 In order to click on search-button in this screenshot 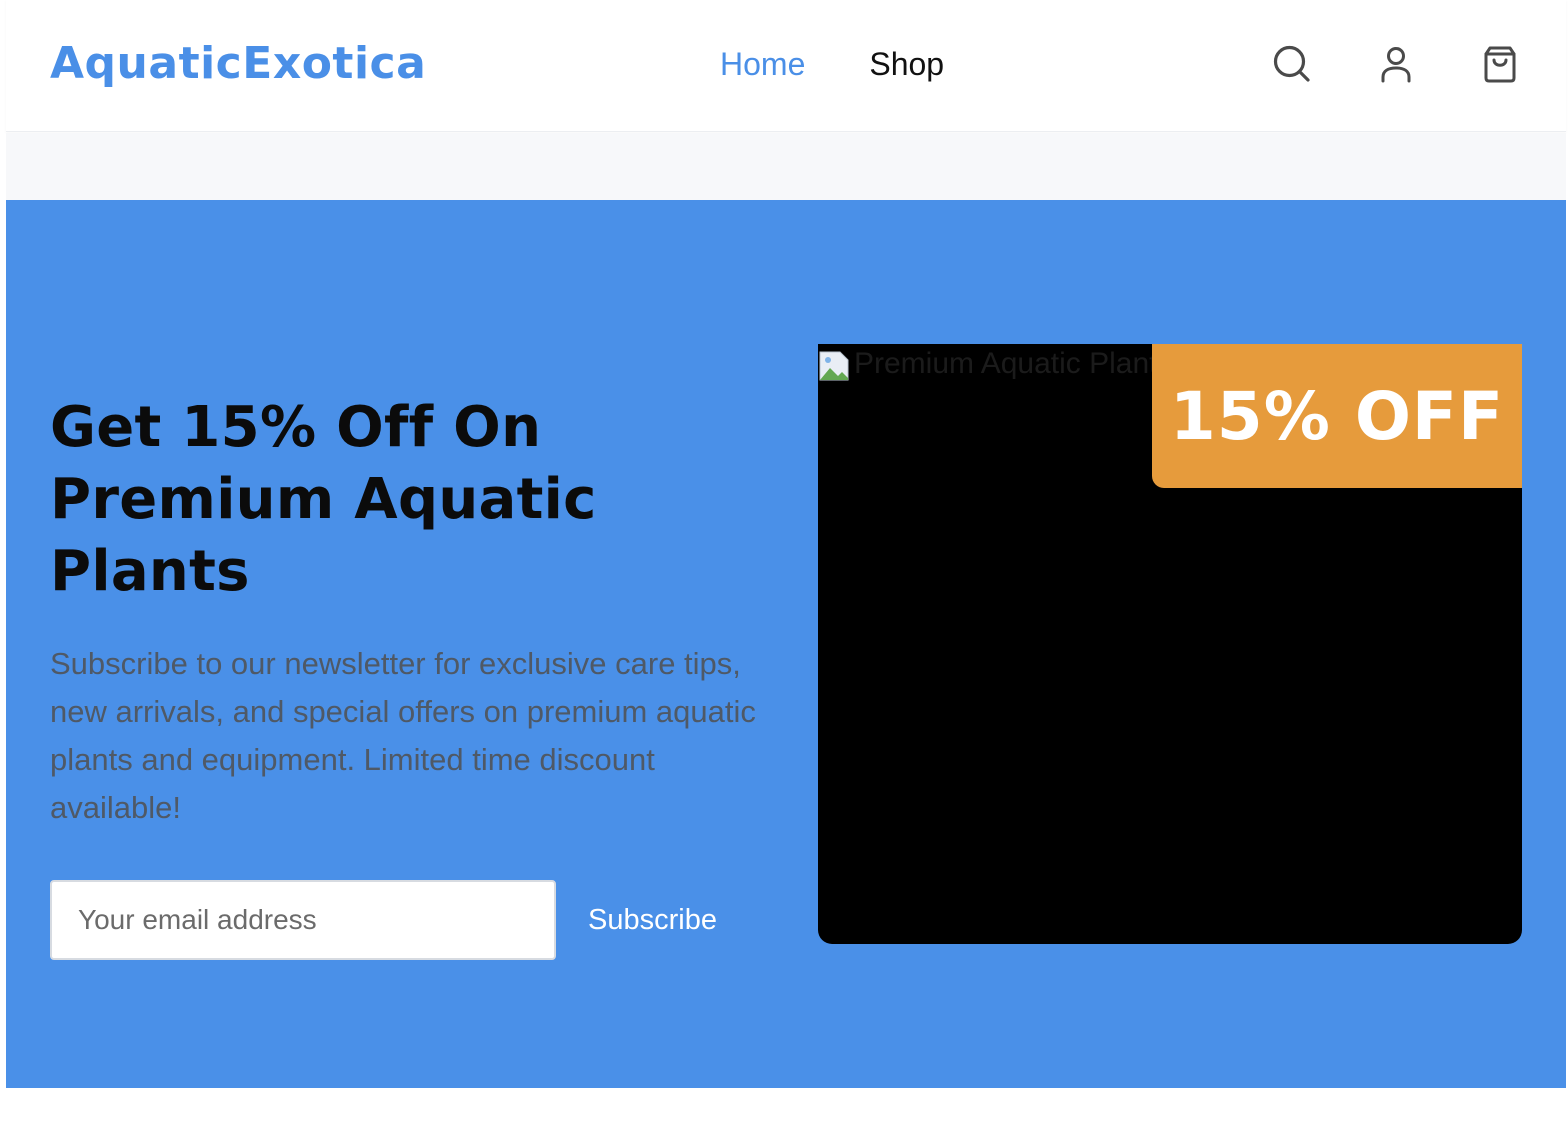, I will do `click(1292, 64)`.